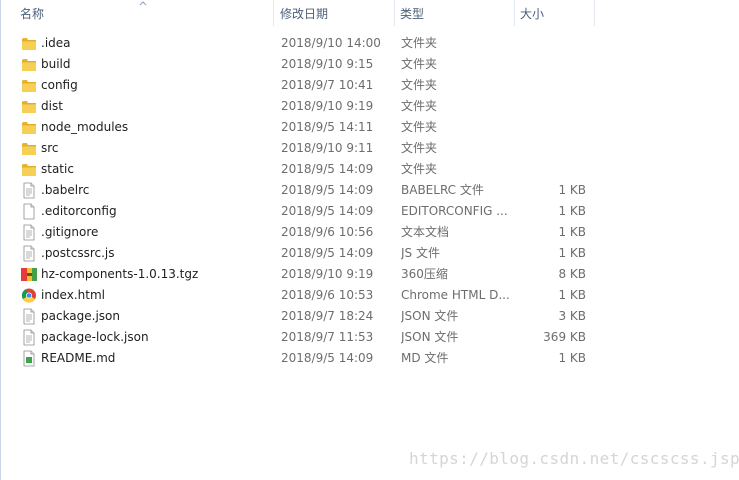 The height and width of the screenshot is (480, 739). I want to click on file-row: .idea 2018/9/10 14:00 文件夹, so click(370, 43).